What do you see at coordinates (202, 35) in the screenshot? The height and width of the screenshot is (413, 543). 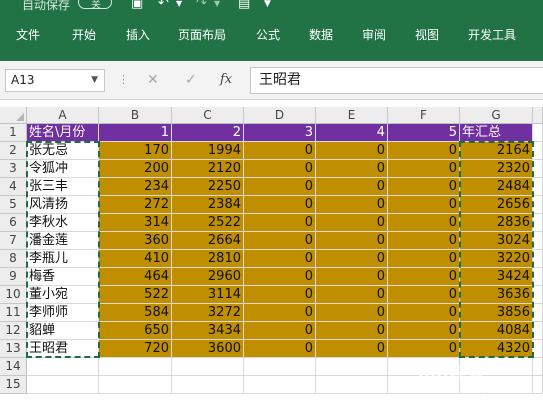 I see `tab-page-layout: 页面布局` at bounding box center [202, 35].